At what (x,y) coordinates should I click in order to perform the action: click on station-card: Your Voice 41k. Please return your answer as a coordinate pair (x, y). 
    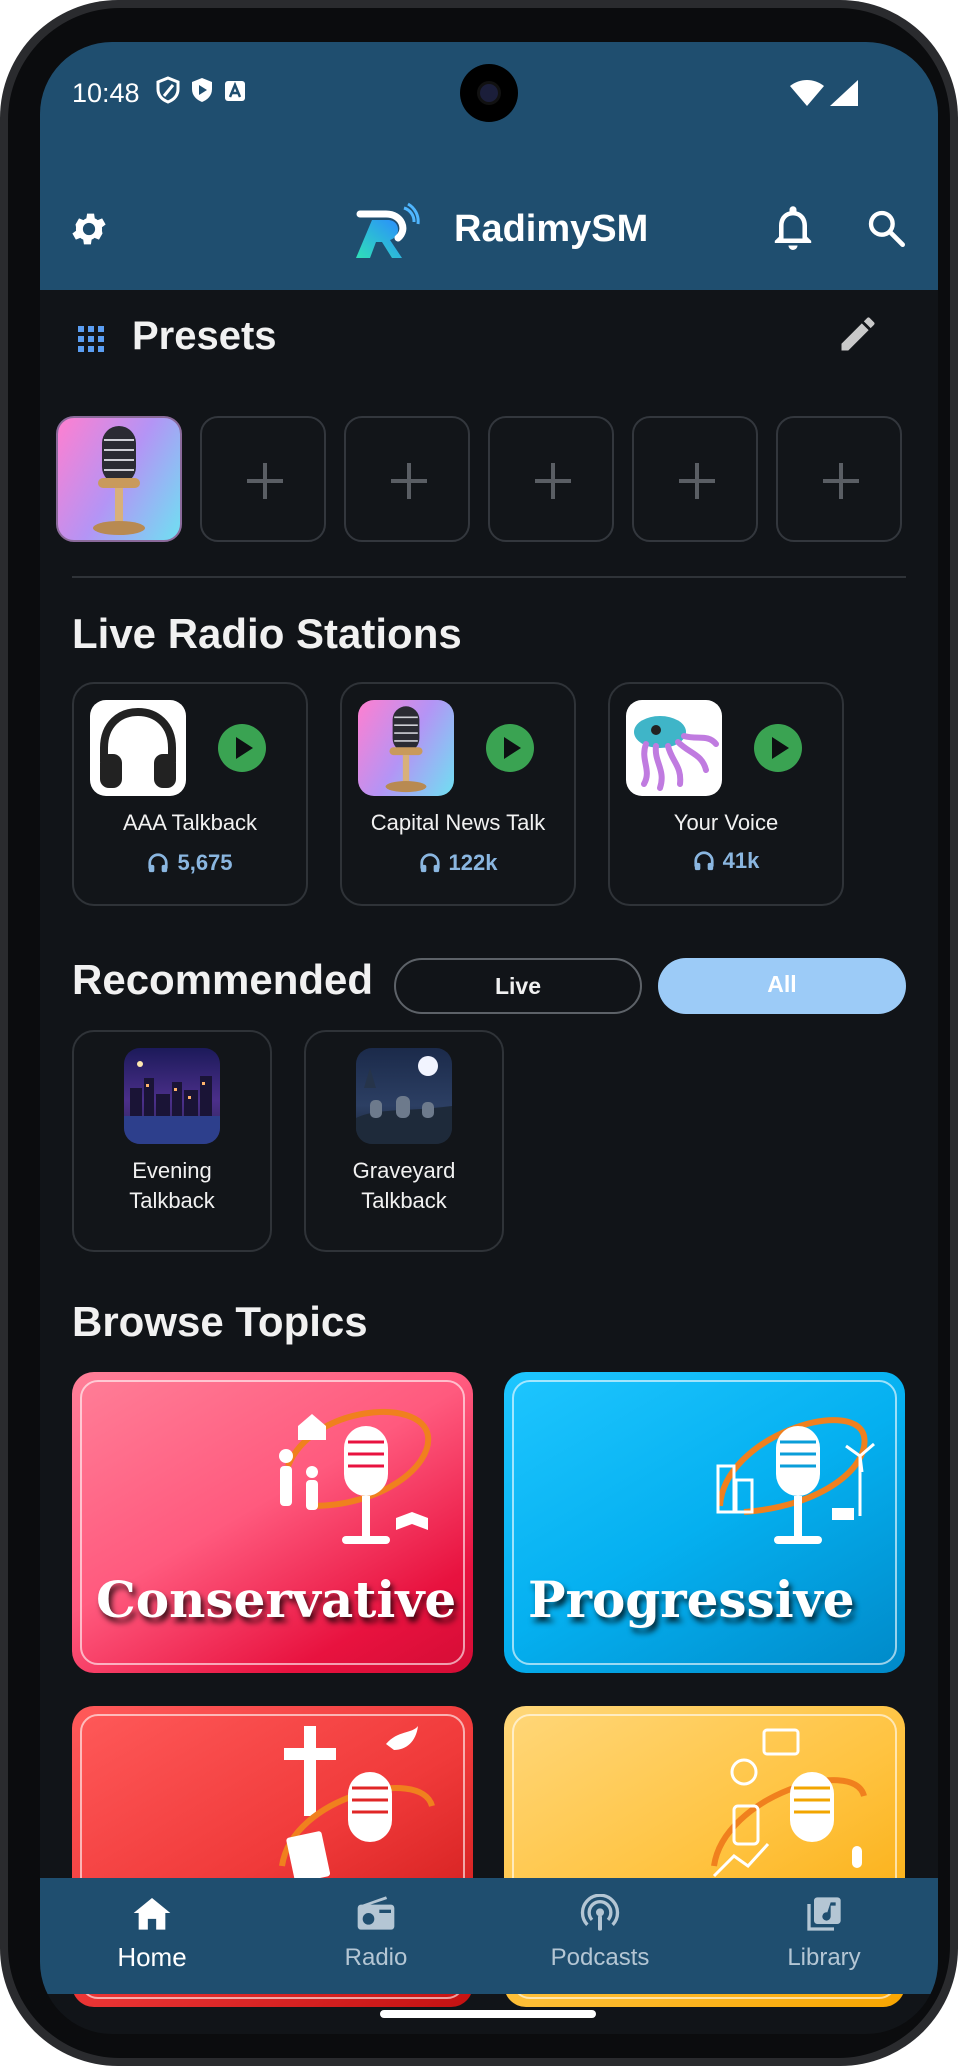
    Looking at the image, I should click on (726, 794).